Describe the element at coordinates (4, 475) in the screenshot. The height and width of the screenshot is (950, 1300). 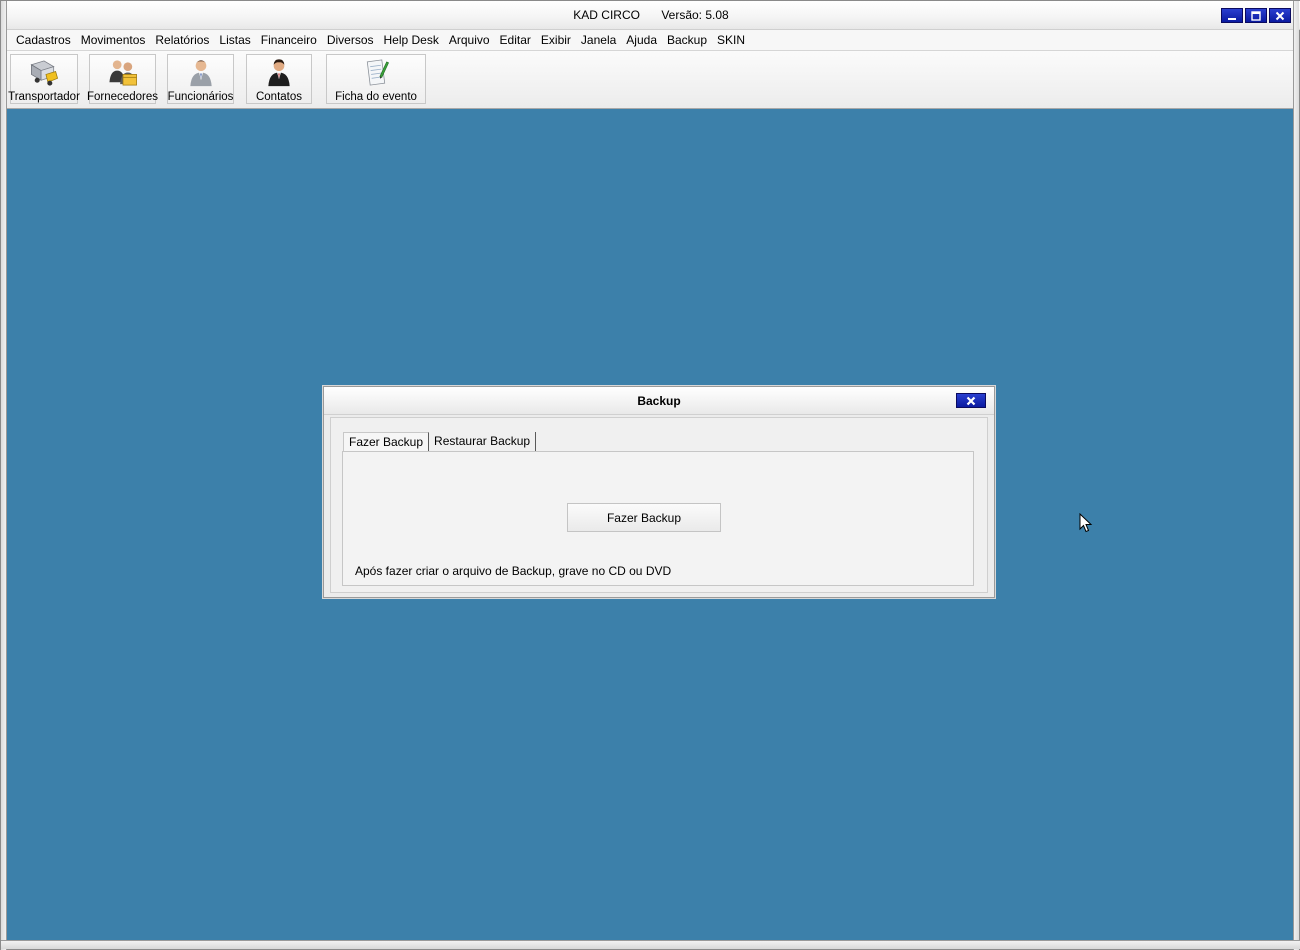
I see `window-border-left` at that location.